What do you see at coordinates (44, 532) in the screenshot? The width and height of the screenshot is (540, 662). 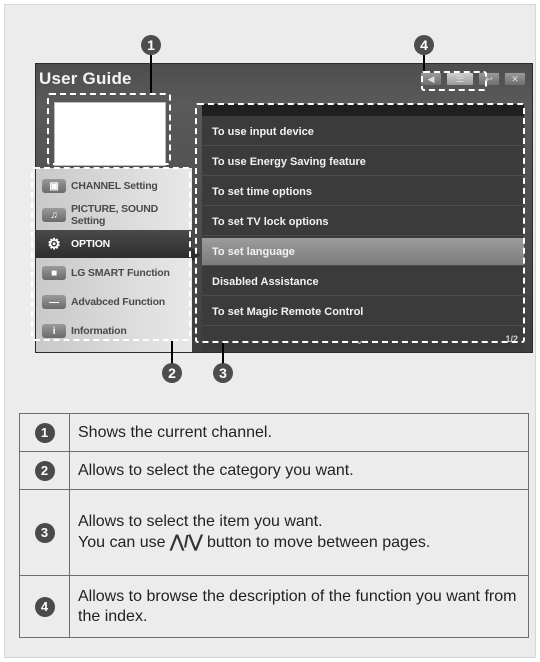 I see `row-number: 3` at bounding box center [44, 532].